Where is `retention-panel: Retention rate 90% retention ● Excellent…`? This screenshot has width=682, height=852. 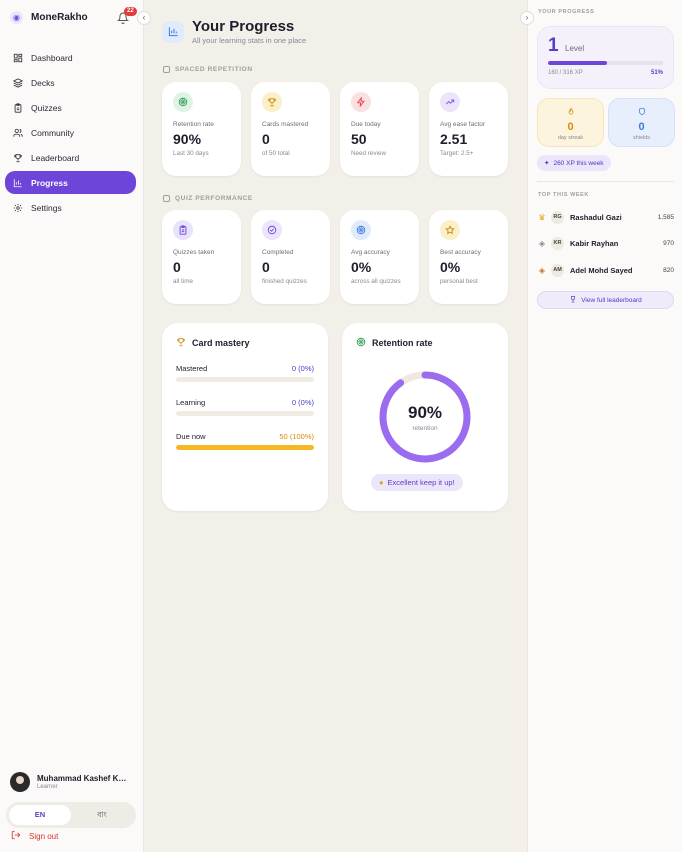 retention-panel: Retention rate 90% retention ● Excellent… is located at coordinates (425, 417).